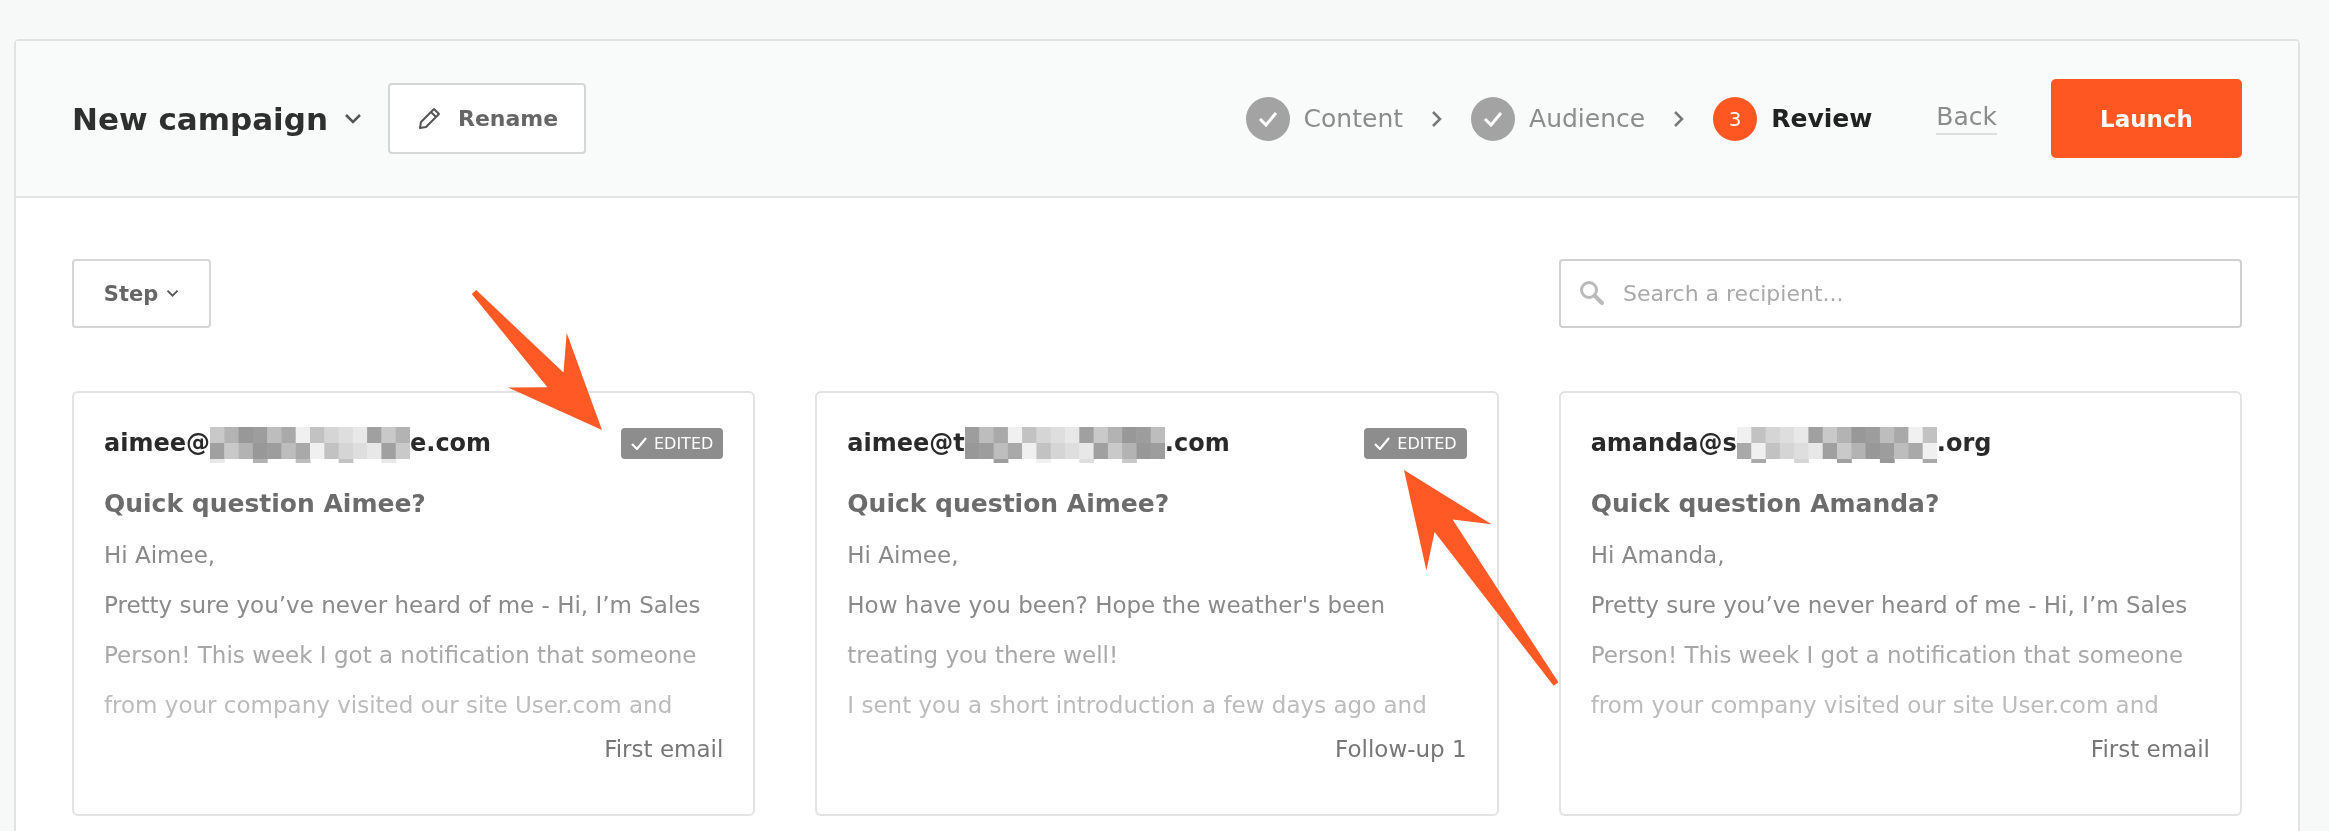 Image resolution: width=2329 pixels, height=831 pixels. What do you see at coordinates (2146, 118) in the screenshot?
I see `launch-button: Launch` at bounding box center [2146, 118].